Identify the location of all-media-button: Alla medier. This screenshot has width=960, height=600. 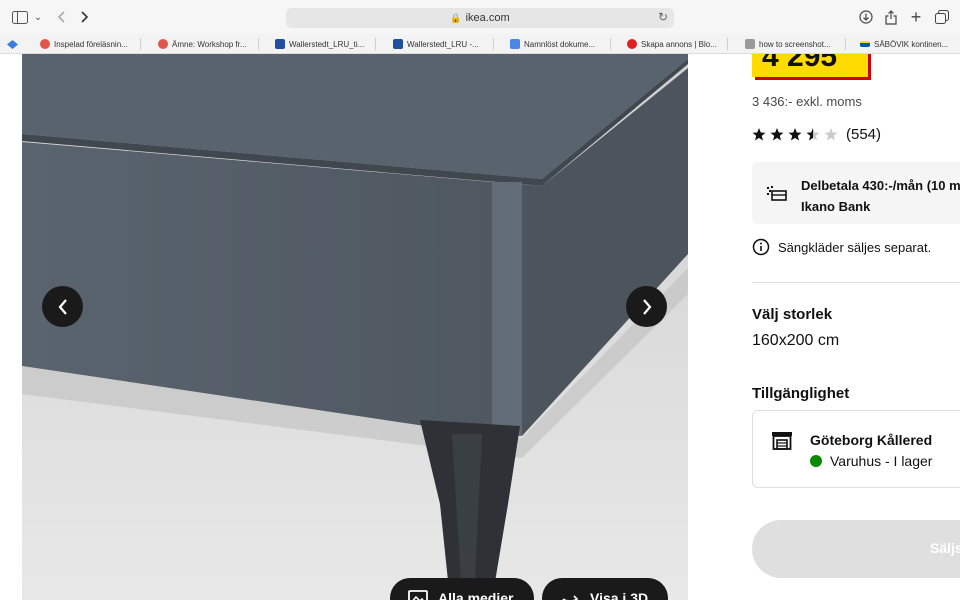
(462, 589).